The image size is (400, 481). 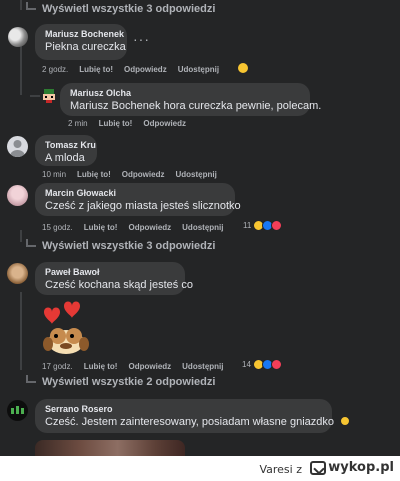 I want to click on haha-emoji-icon, so click(x=243, y=68).